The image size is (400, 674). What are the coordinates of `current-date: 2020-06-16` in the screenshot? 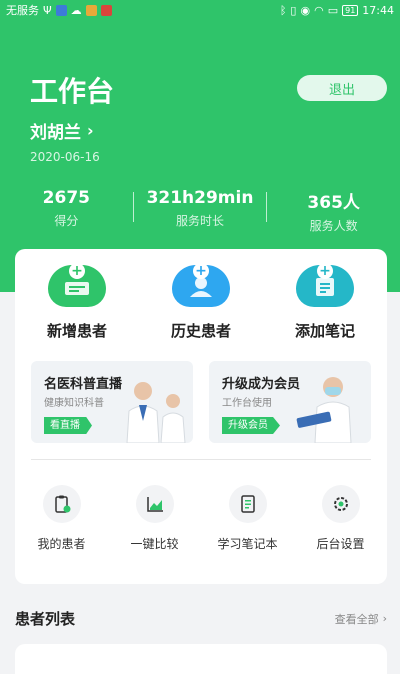 It's located at (65, 157).